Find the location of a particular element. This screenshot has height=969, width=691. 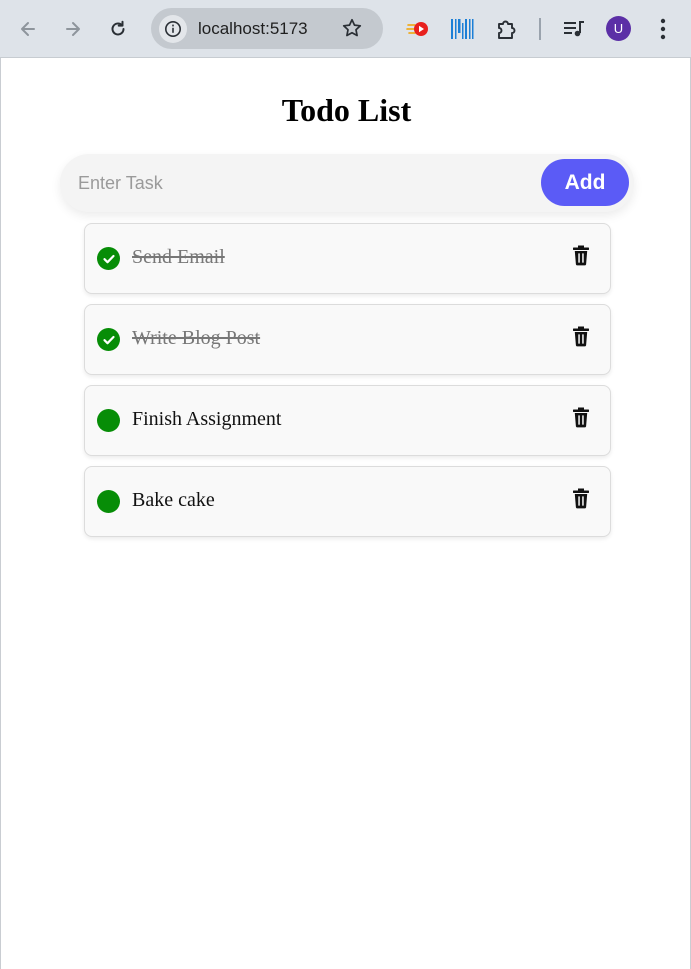

video-extension-icon is located at coordinates (418, 31).